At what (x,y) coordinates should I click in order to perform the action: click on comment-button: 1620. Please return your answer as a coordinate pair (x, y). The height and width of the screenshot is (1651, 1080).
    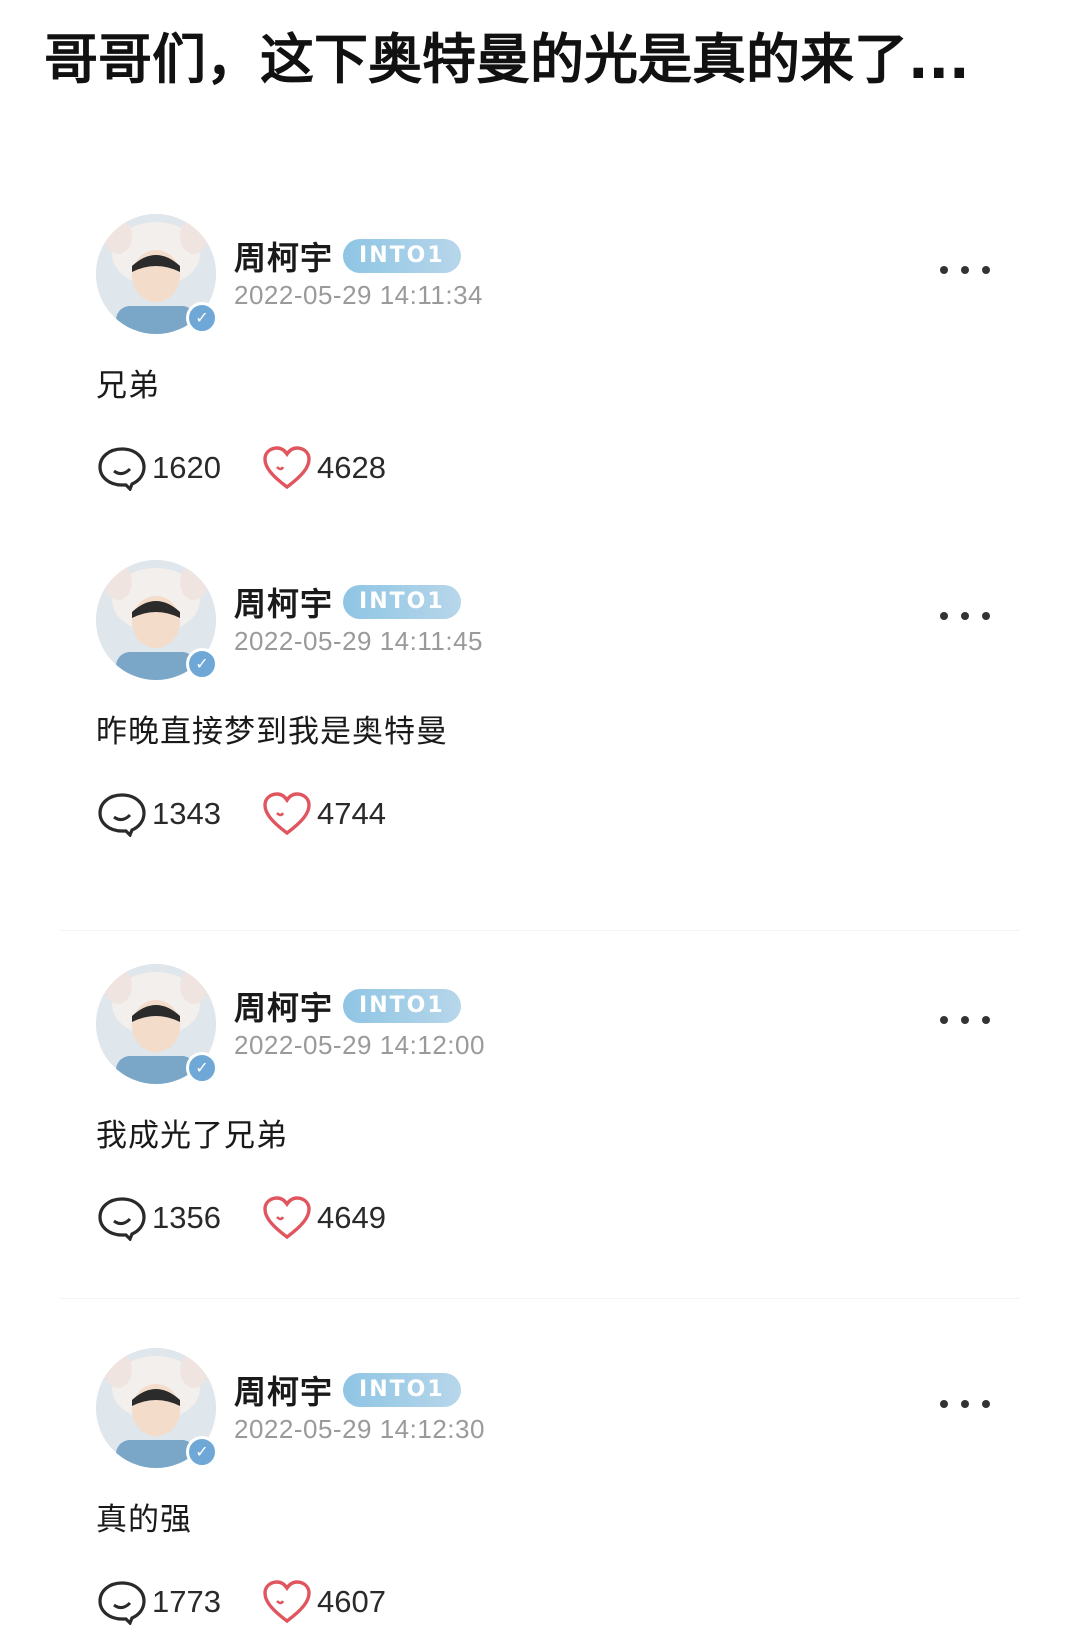
    Looking at the image, I should click on (158, 468).